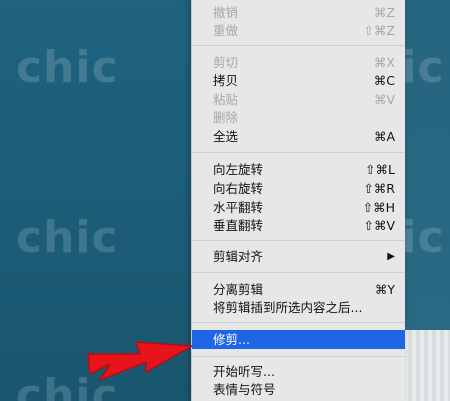 This screenshot has width=450, height=401. What do you see at coordinates (298, 226) in the screenshot?
I see `menu-item-flip-vertical: 垂直翻转 ⇧⌘V` at bounding box center [298, 226].